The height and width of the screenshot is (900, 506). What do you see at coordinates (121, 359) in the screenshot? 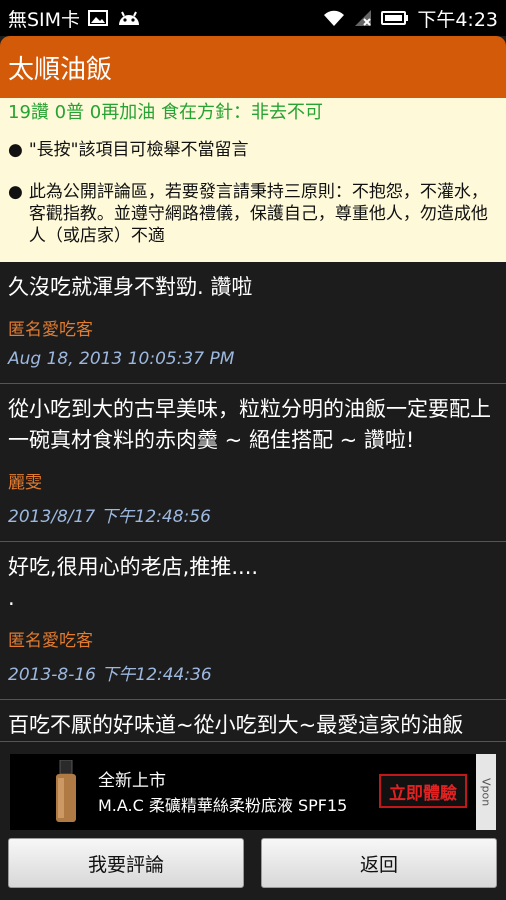
I see `comment-timestamp: Aug 18, 2013 10:05:37 PM` at bounding box center [121, 359].